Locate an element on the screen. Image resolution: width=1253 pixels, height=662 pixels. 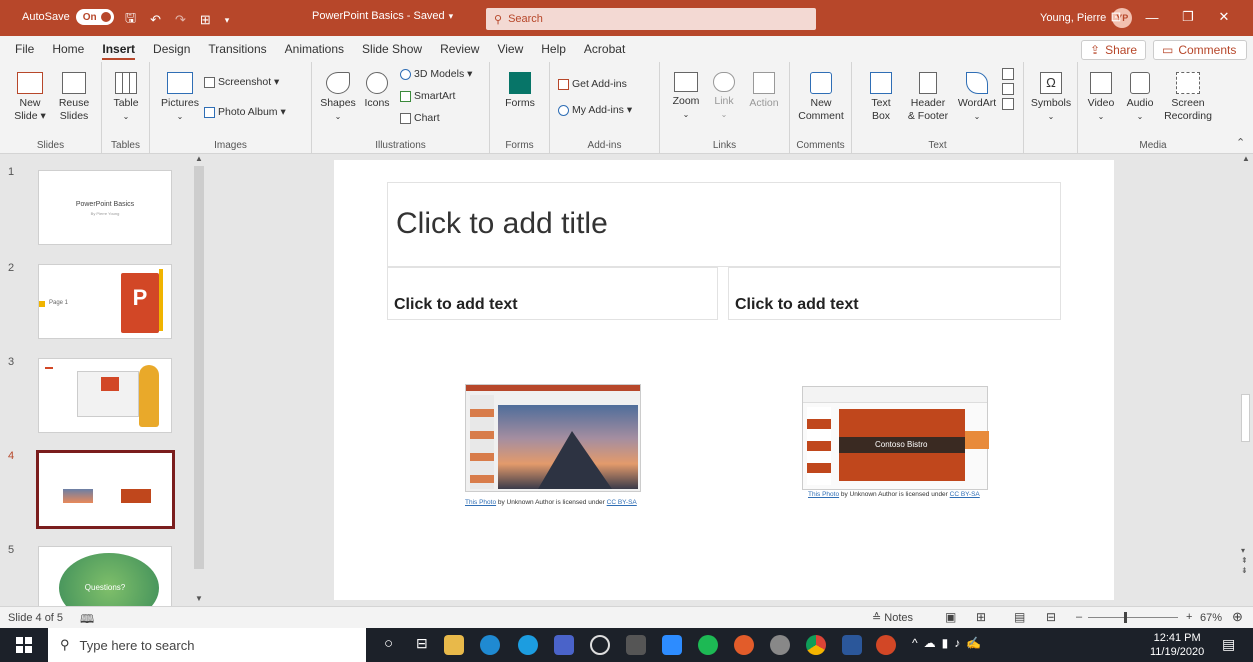
undo-icon: ↶ is located at coordinates (155, 20).